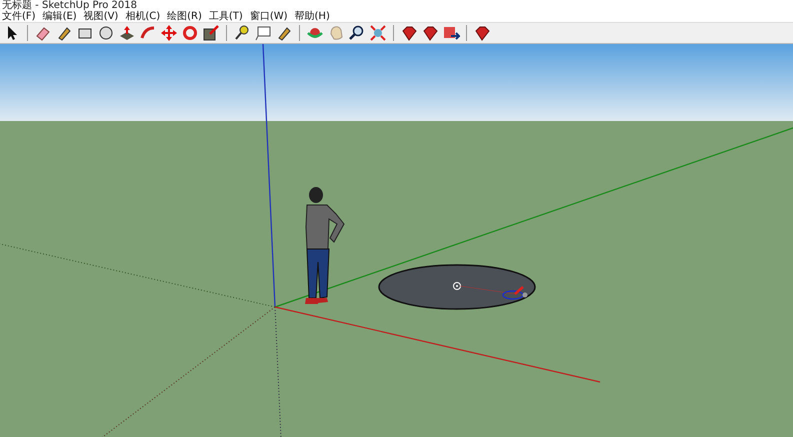 The image size is (793, 437). I want to click on menu-item: 绘图(R), so click(184, 16).